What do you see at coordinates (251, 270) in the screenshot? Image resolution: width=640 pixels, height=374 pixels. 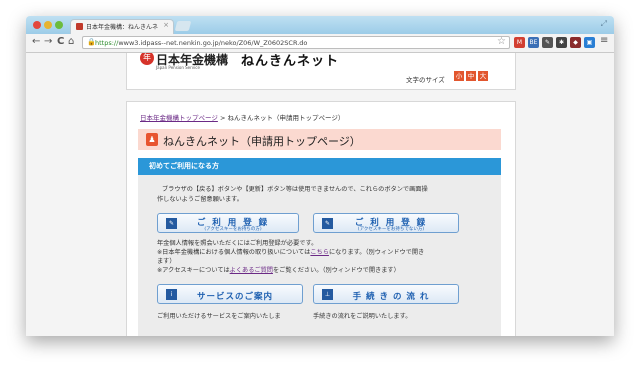 I see `faq-link: よくあるご質問` at bounding box center [251, 270].